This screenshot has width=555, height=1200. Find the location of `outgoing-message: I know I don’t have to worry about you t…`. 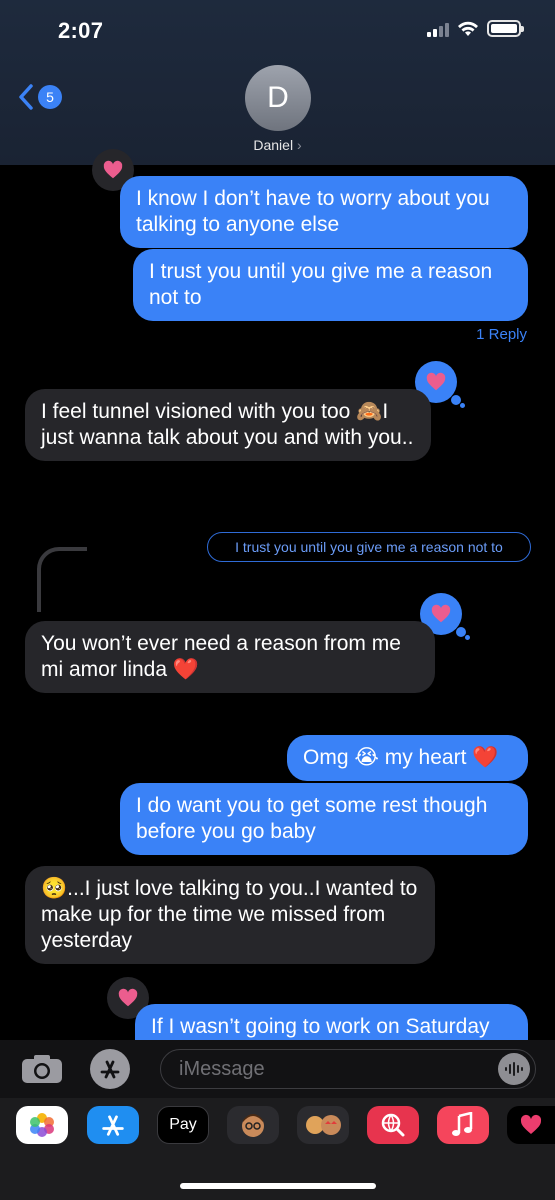

outgoing-message: I know I don’t have to worry about you t… is located at coordinates (324, 212).